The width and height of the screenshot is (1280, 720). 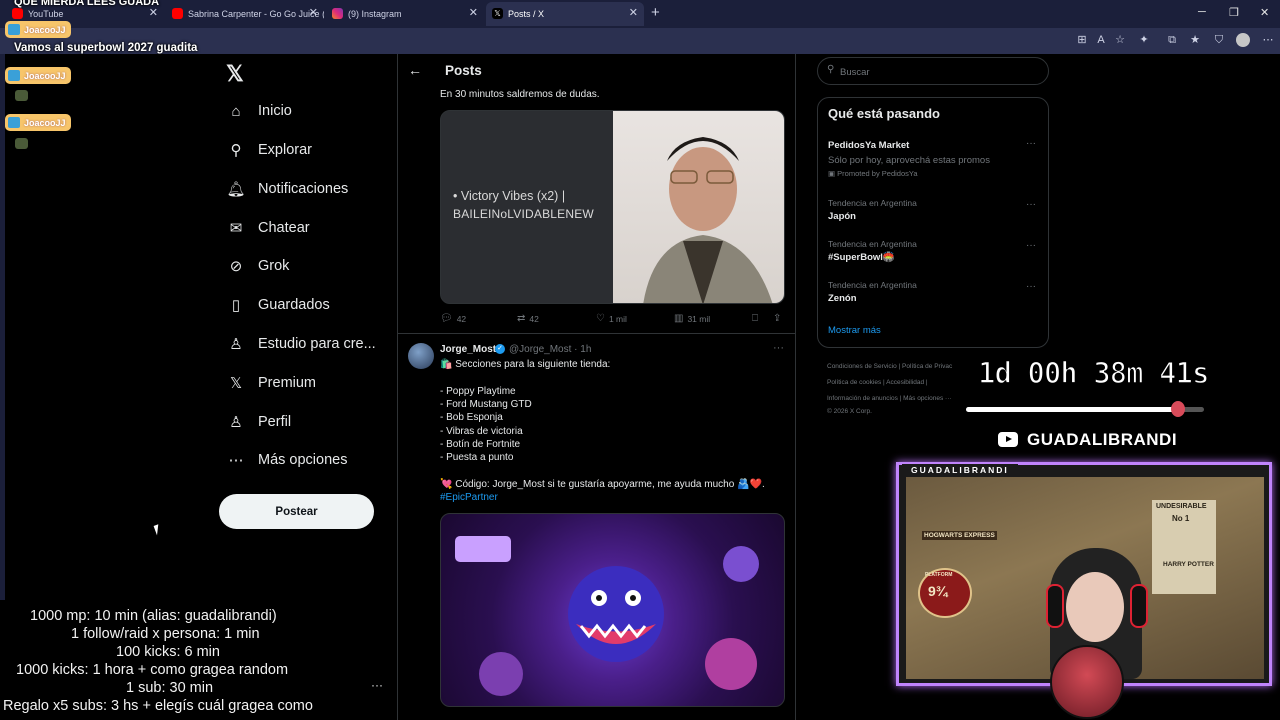 I want to click on back-arrow-icon: ←, so click(x=415, y=70).